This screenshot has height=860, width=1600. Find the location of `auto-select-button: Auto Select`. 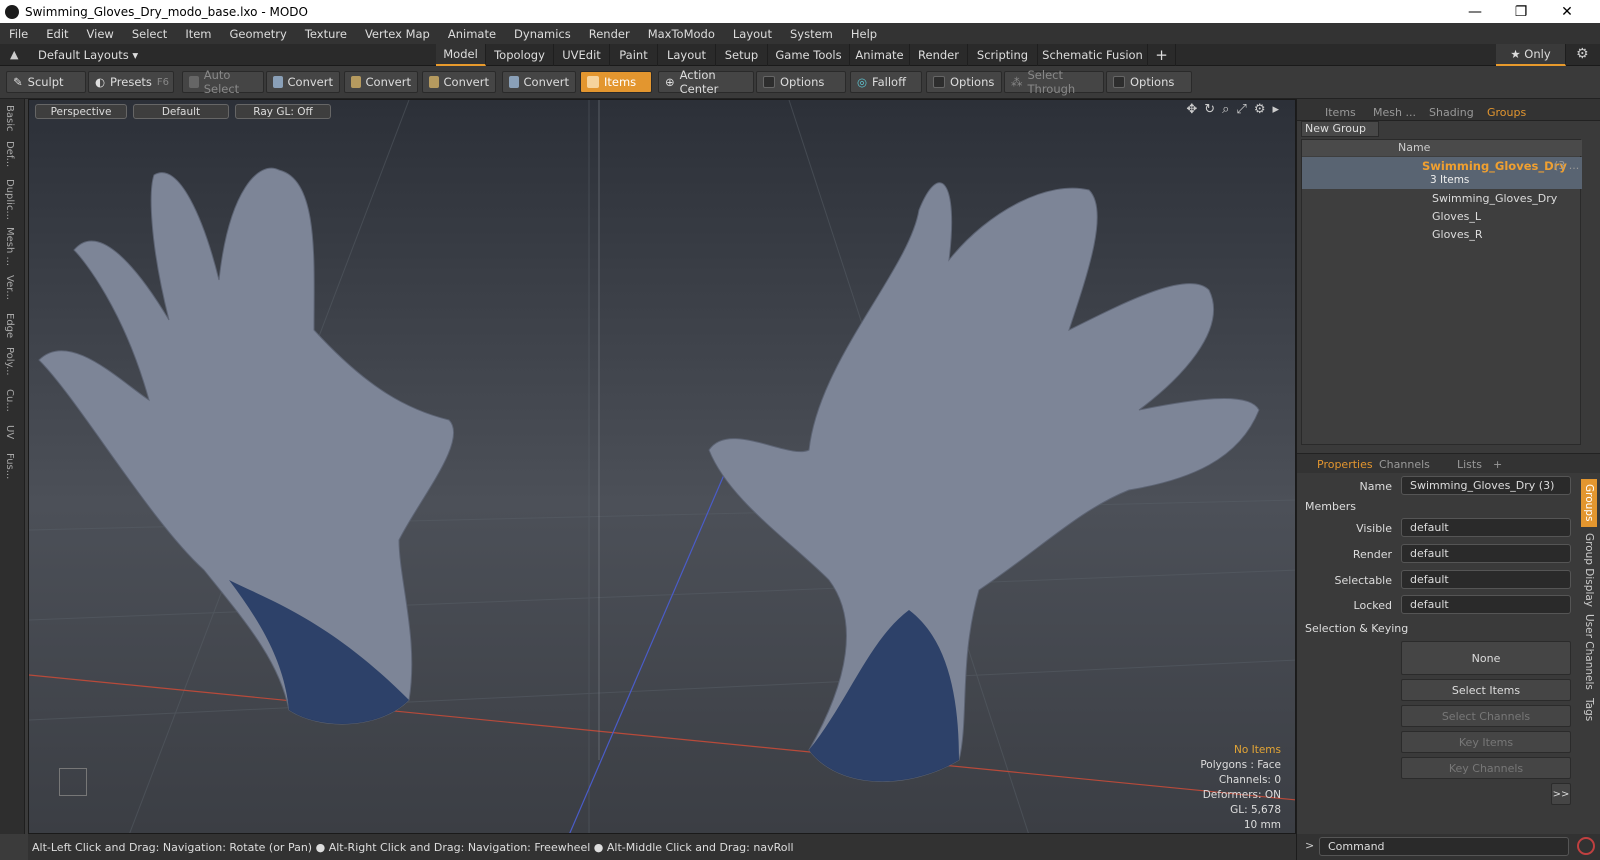

auto-select-button: Auto Select is located at coordinates (223, 82).